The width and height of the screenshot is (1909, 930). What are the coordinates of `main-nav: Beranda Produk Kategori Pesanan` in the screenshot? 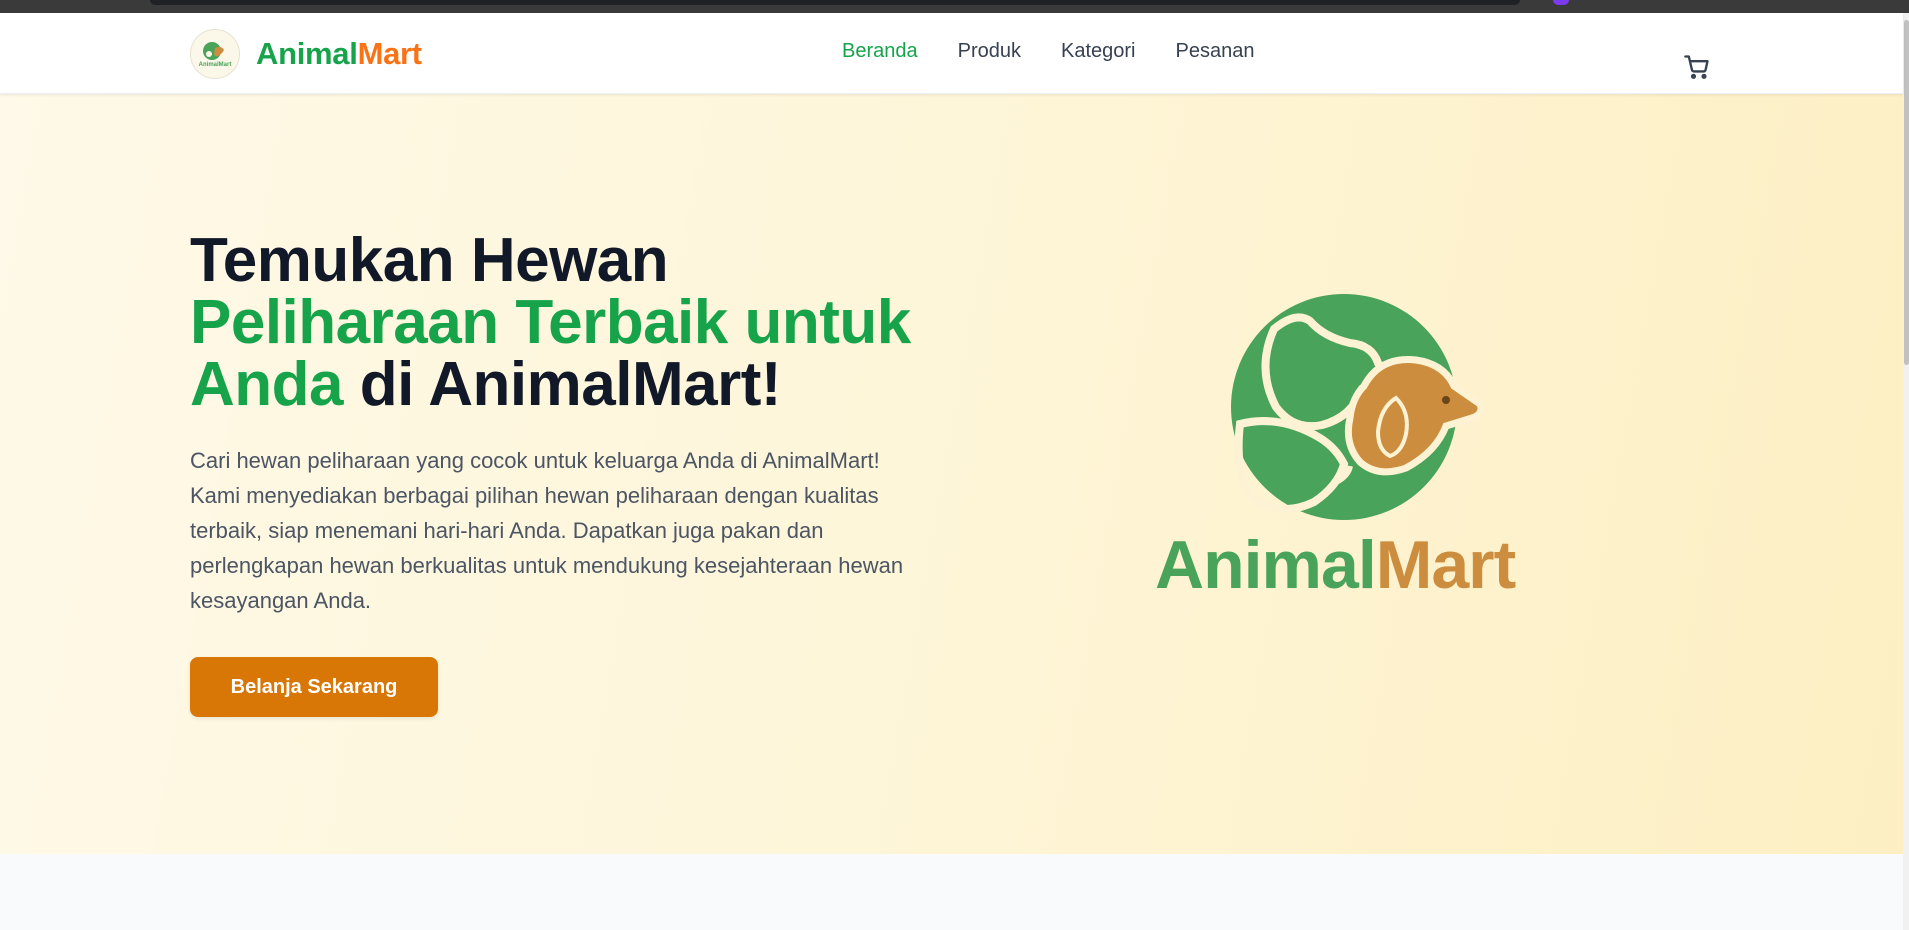 It's located at (1048, 51).